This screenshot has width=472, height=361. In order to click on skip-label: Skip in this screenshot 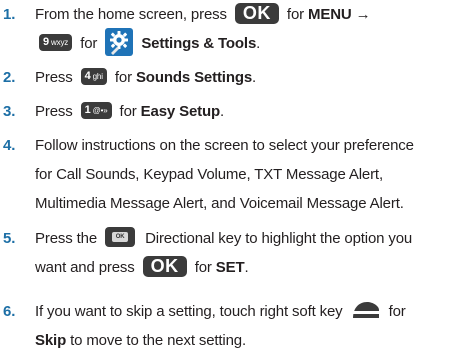, I will do `click(51, 340)`.